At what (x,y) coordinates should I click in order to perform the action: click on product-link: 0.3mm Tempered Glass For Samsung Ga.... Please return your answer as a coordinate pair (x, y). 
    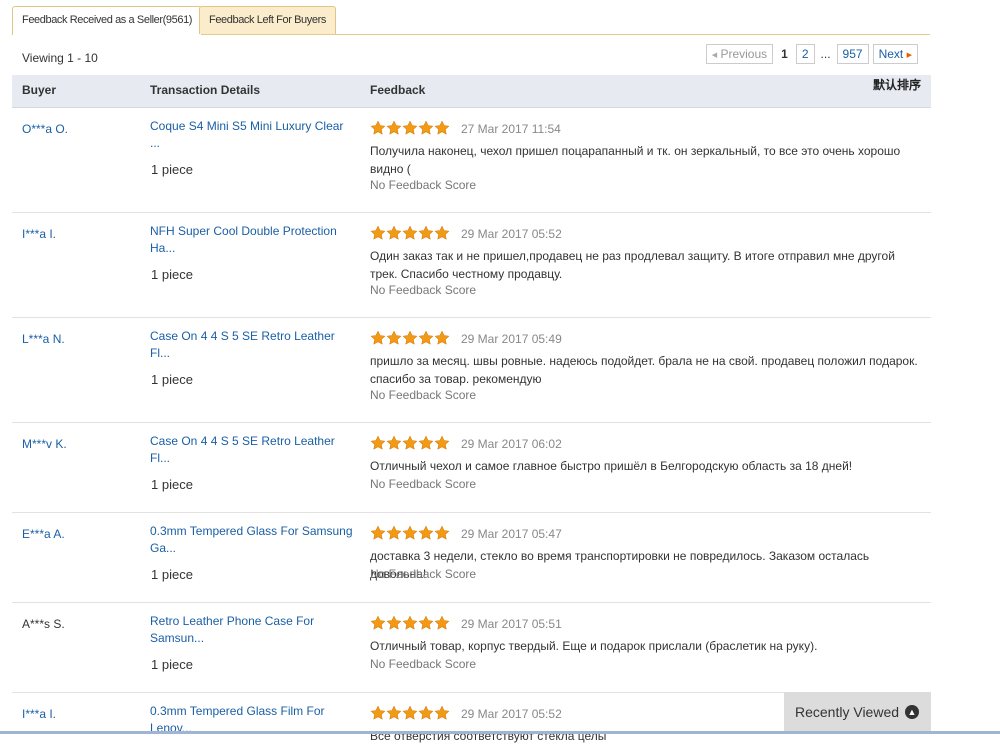
    Looking at the image, I should click on (252, 540).